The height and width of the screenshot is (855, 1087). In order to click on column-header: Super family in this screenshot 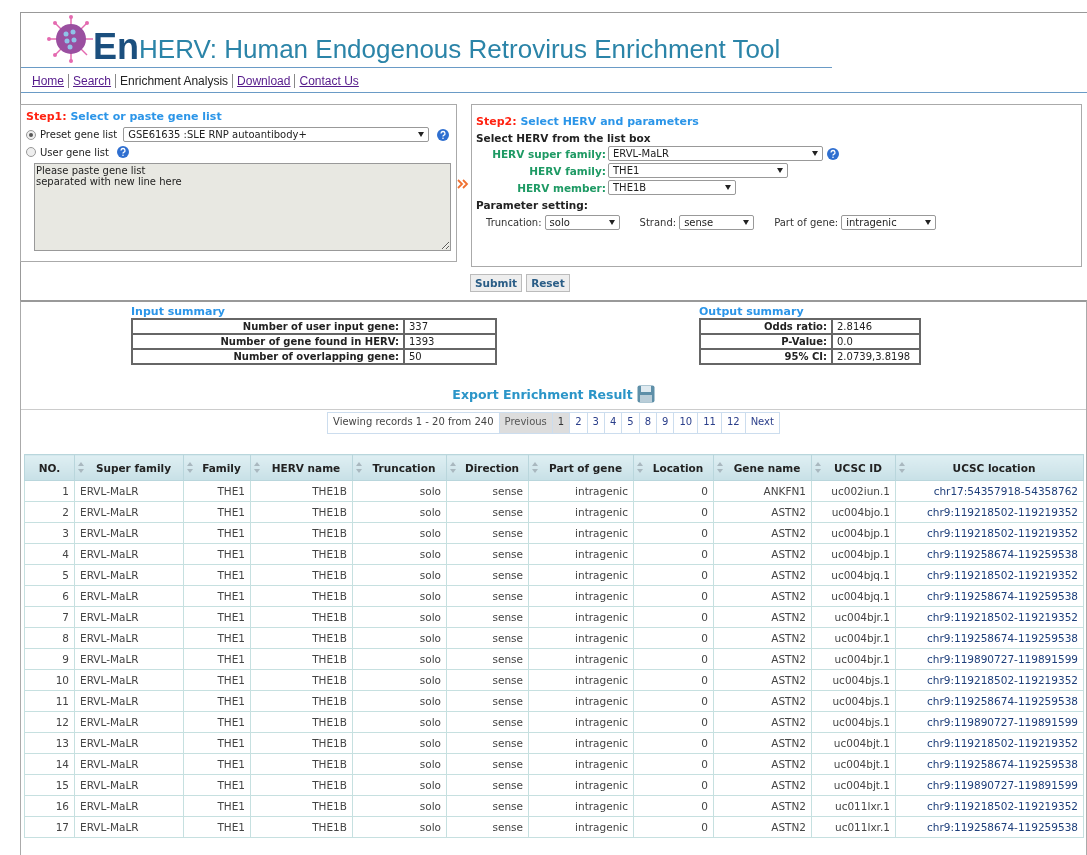, I will do `click(129, 467)`.